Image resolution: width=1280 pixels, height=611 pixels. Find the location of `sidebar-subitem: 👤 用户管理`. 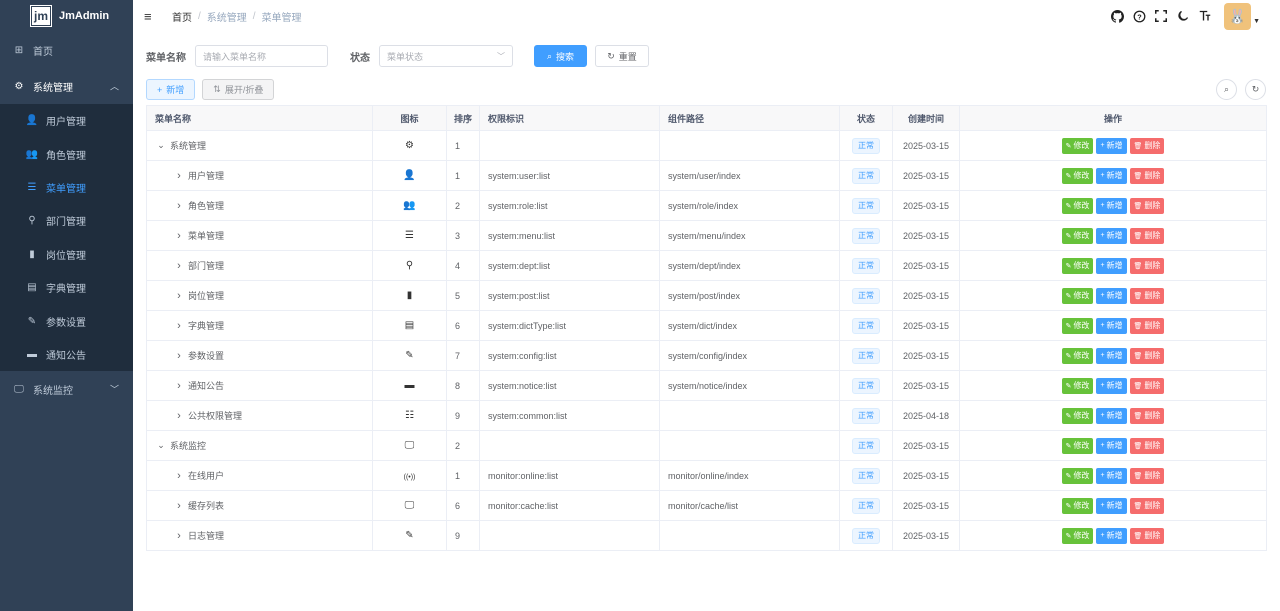

sidebar-subitem: 👤 用户管理 is located at coordinates (66, 120).